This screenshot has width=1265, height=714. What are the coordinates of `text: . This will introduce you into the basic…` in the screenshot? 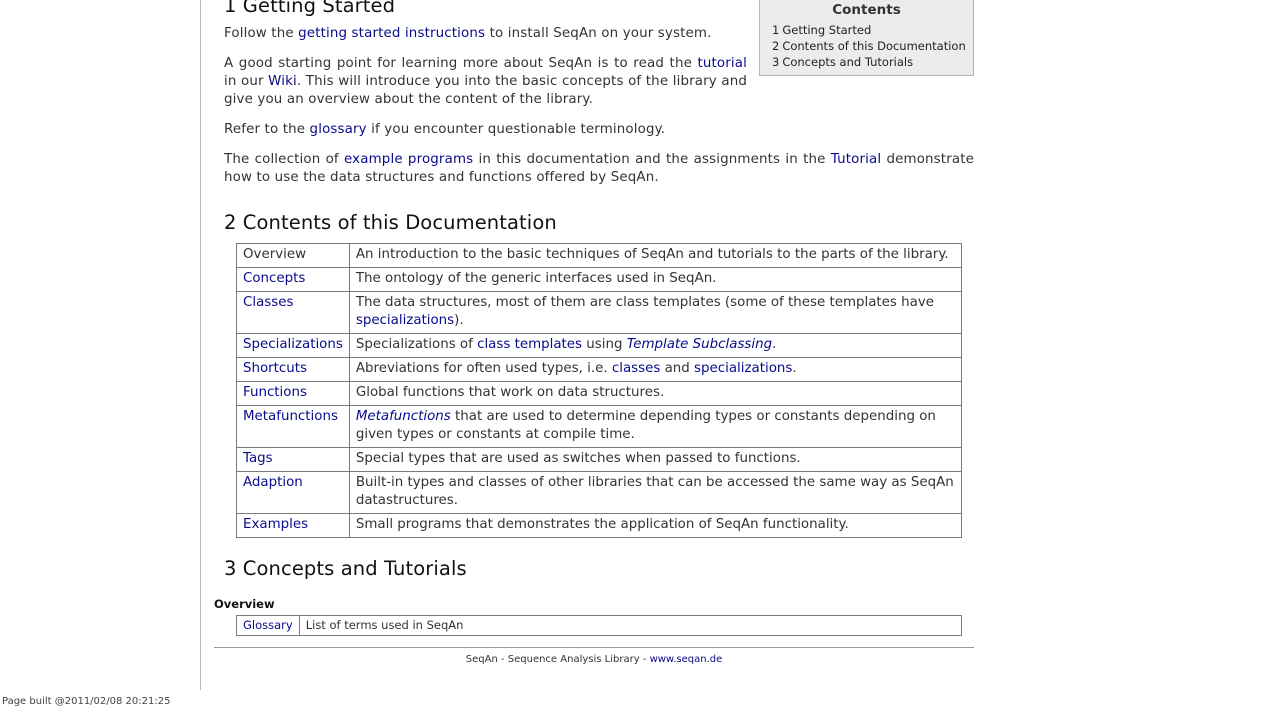 It's located at (485, 90).